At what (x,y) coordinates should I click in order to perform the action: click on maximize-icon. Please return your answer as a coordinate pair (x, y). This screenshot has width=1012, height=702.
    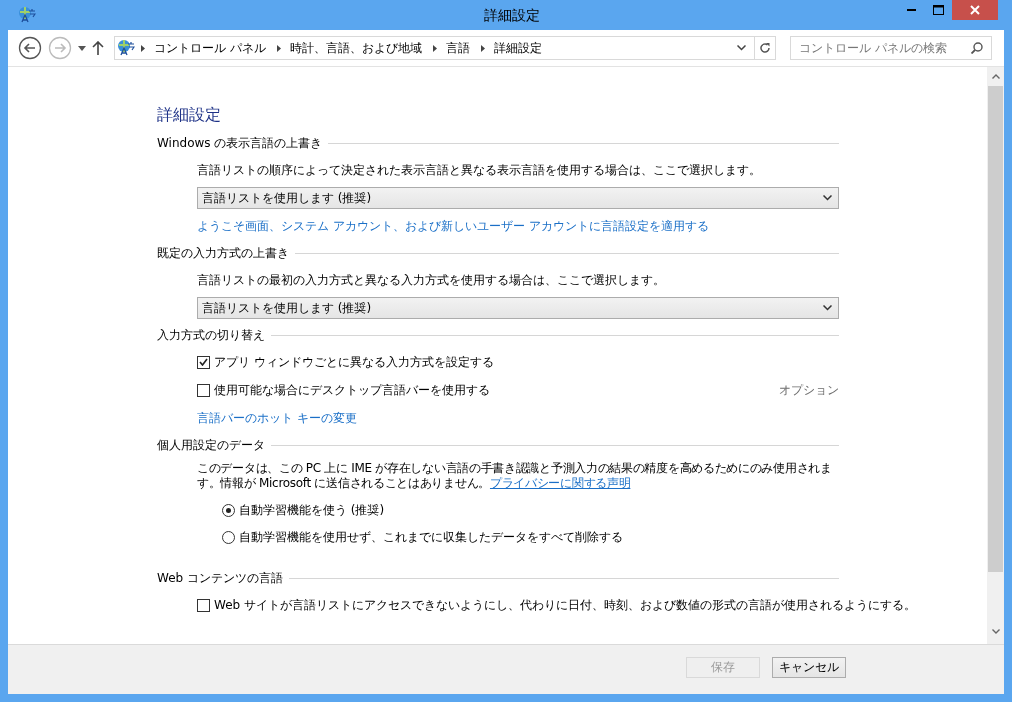
    Looking at the image, I should click on (938, 10).